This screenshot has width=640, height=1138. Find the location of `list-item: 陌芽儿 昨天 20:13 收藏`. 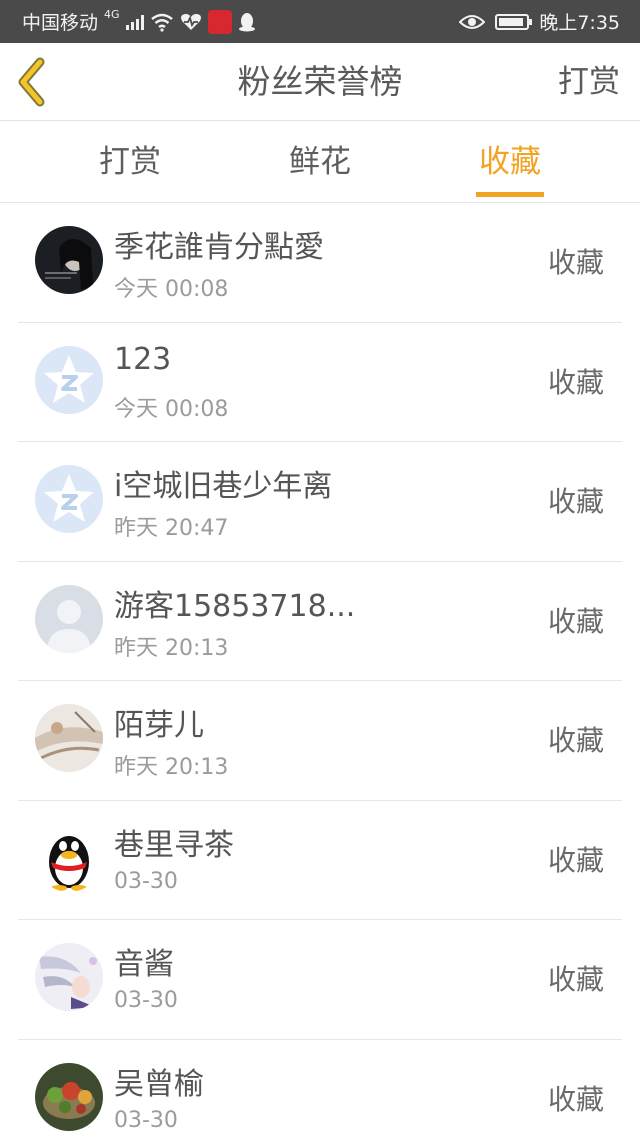

list-item: 陌芽儿 昨天 20:13 收藏 is located at coordinates (320, 741).